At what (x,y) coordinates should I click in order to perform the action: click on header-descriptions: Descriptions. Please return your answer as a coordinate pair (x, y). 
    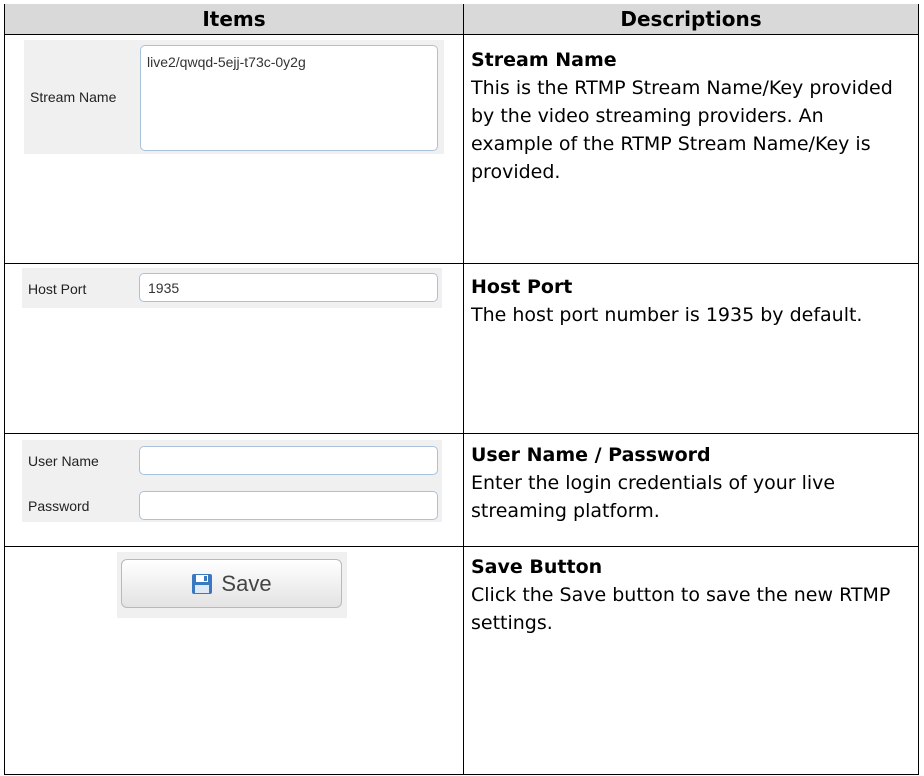
    Looking at the image, I should click on (691, 19).